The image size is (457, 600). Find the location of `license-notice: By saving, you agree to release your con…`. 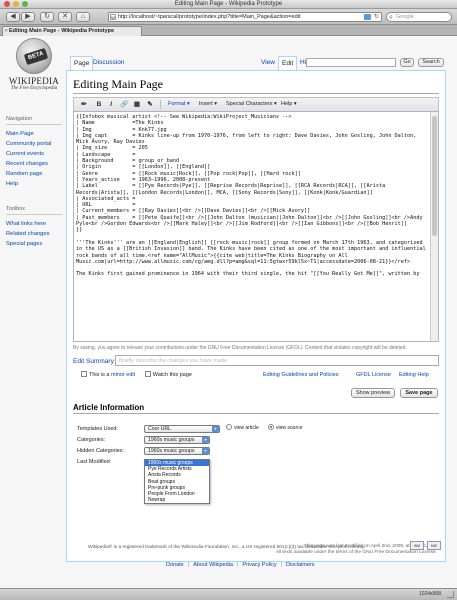

license-notice: By saving, you agree to release your con… is located at coordinates (240, 348).